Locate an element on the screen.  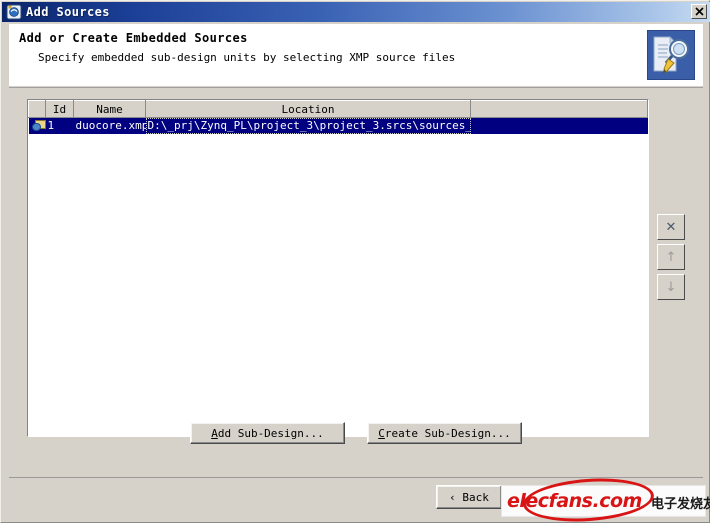
list-tool-buttons: ✕ ↑ ↓ is located at coordinates (672, 259).